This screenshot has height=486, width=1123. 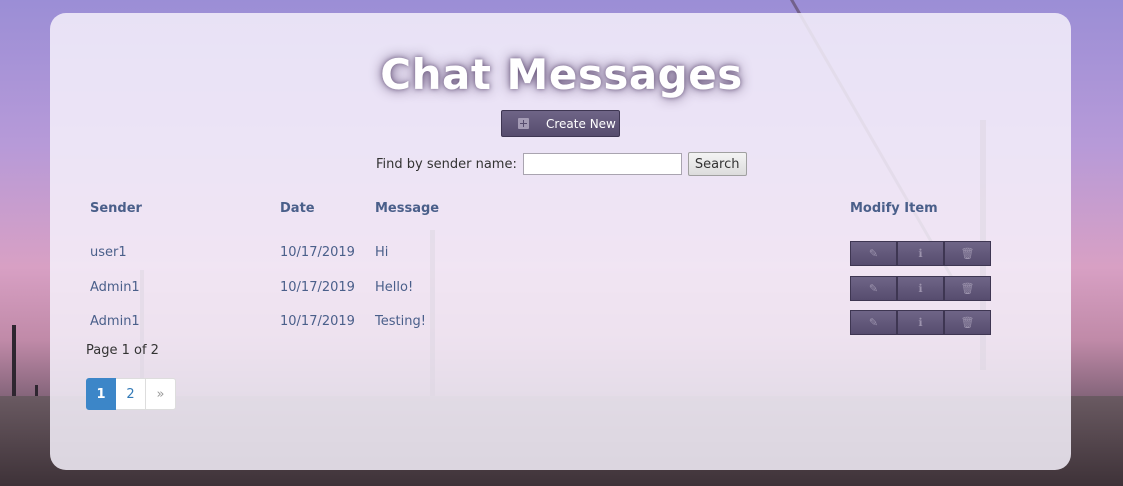 I want to click on create-new-label: Create New, so click(x=581, y=123).